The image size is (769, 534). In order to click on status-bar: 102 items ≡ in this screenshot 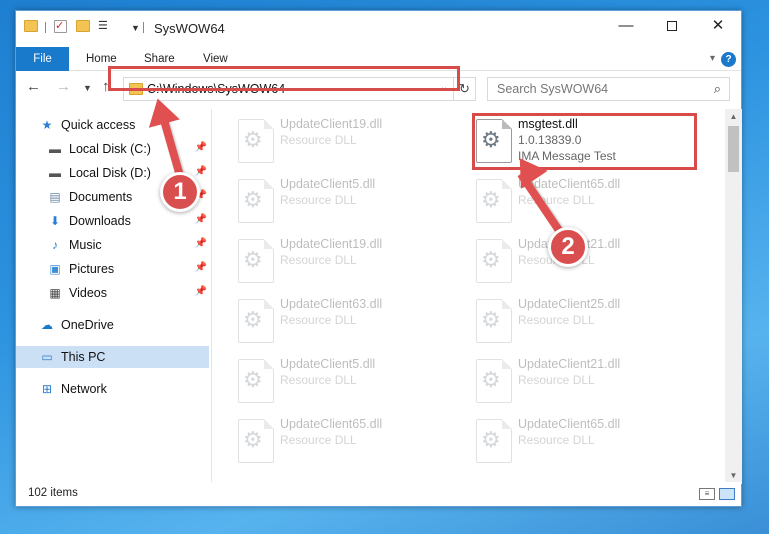, I will do `click(378, 494)`.